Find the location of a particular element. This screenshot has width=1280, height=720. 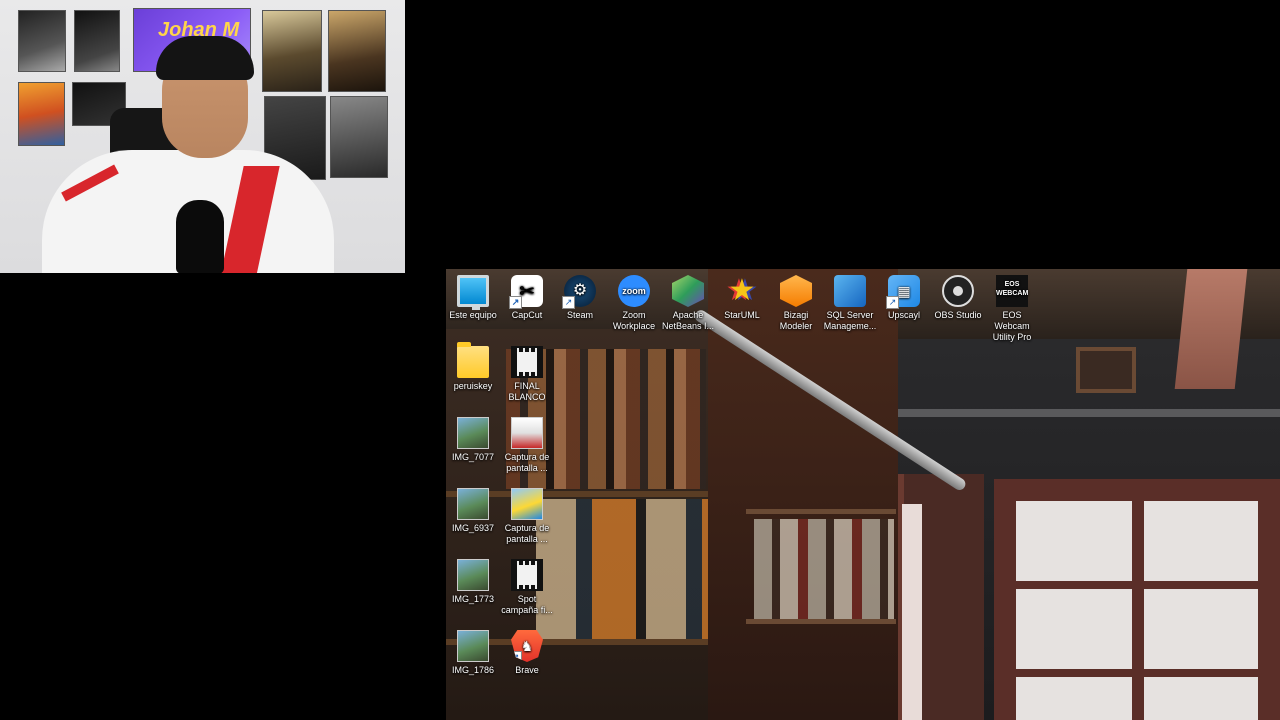

desktop-icon-img-1773: IMG_1773 is located at coordinates (473, 582).